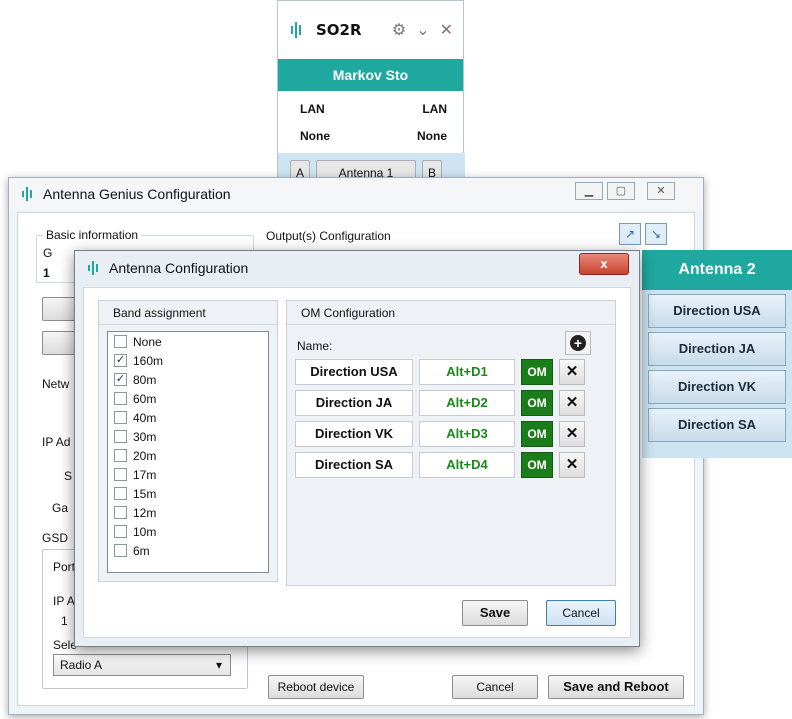  I want to click on band-label: 17m, so click(145, 474).